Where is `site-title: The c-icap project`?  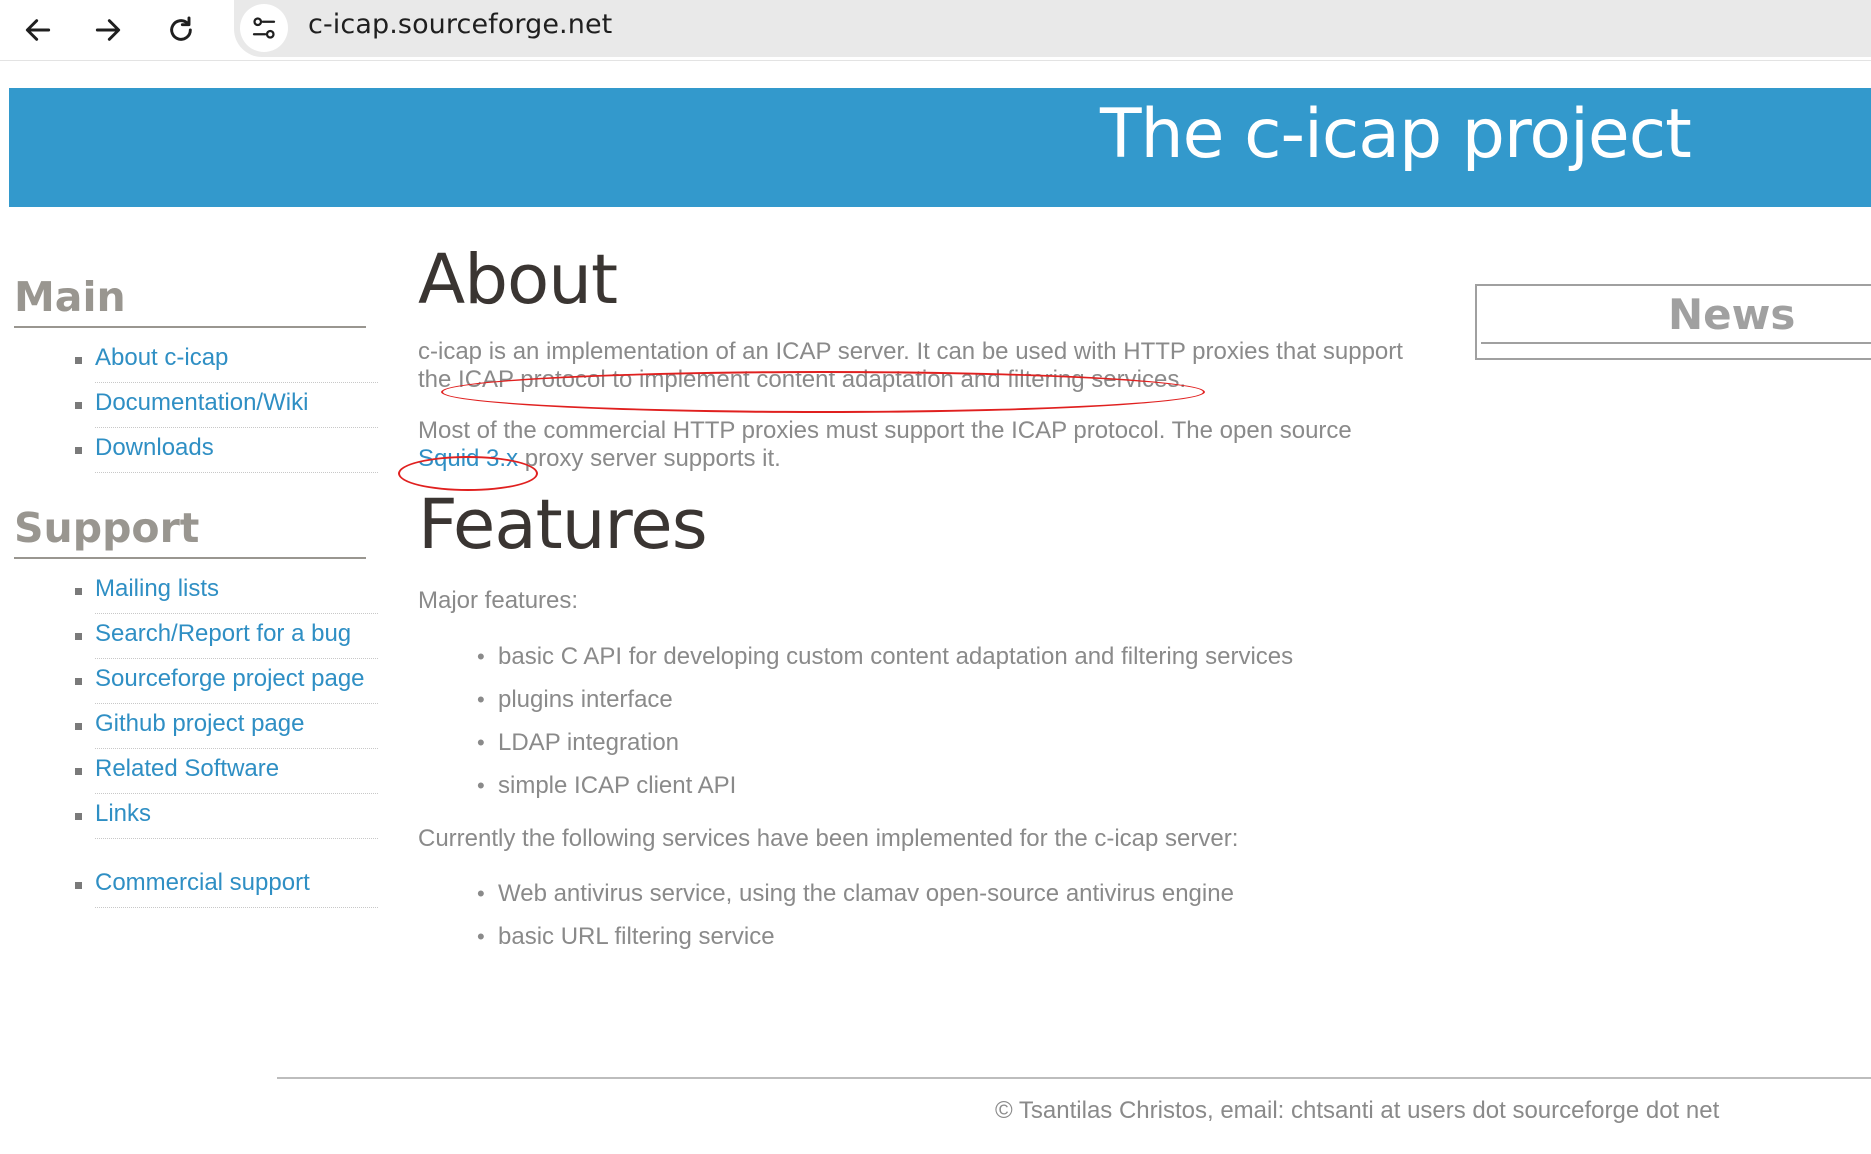 site-title: The c-icap project is located at coordinates (1396, 134).